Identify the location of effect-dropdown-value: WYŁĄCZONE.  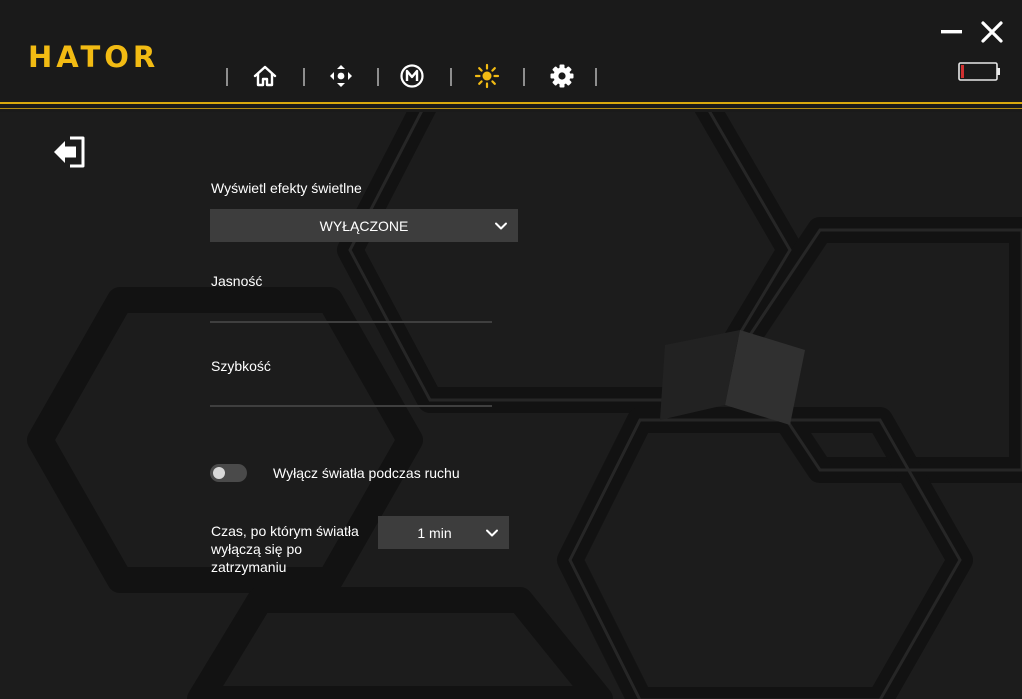
(364, 225).